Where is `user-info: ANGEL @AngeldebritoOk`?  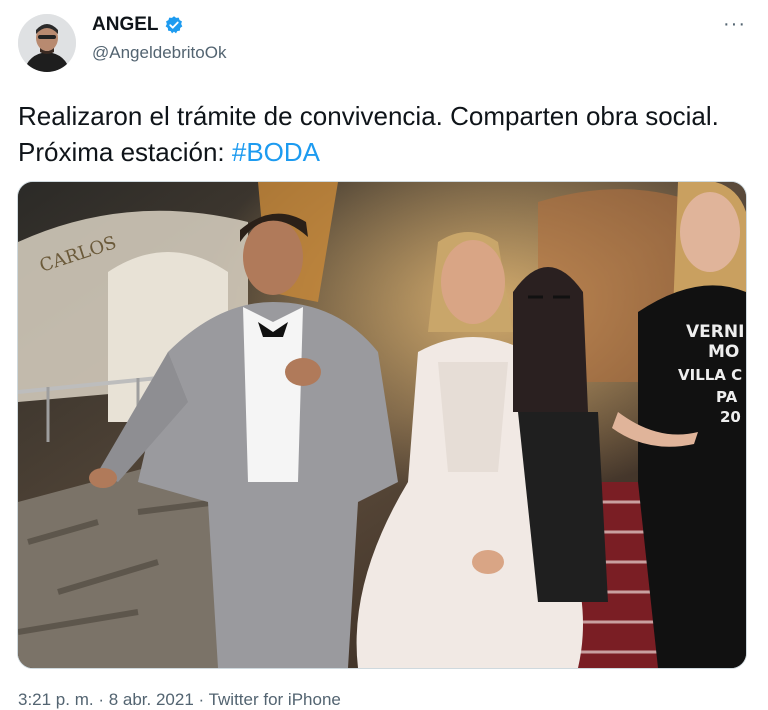 user-info: ANGEL @AngeldebritoOk is located at coordinates (159, 38).